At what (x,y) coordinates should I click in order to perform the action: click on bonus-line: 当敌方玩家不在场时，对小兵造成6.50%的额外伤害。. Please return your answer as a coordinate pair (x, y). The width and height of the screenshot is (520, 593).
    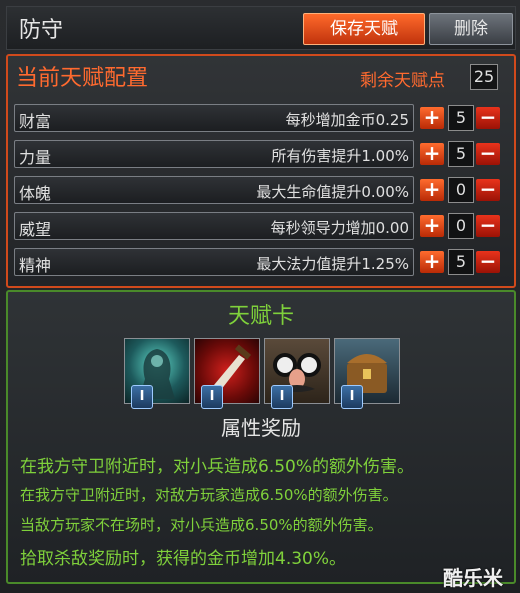
    Looking at the image, I should click on (201, 525).